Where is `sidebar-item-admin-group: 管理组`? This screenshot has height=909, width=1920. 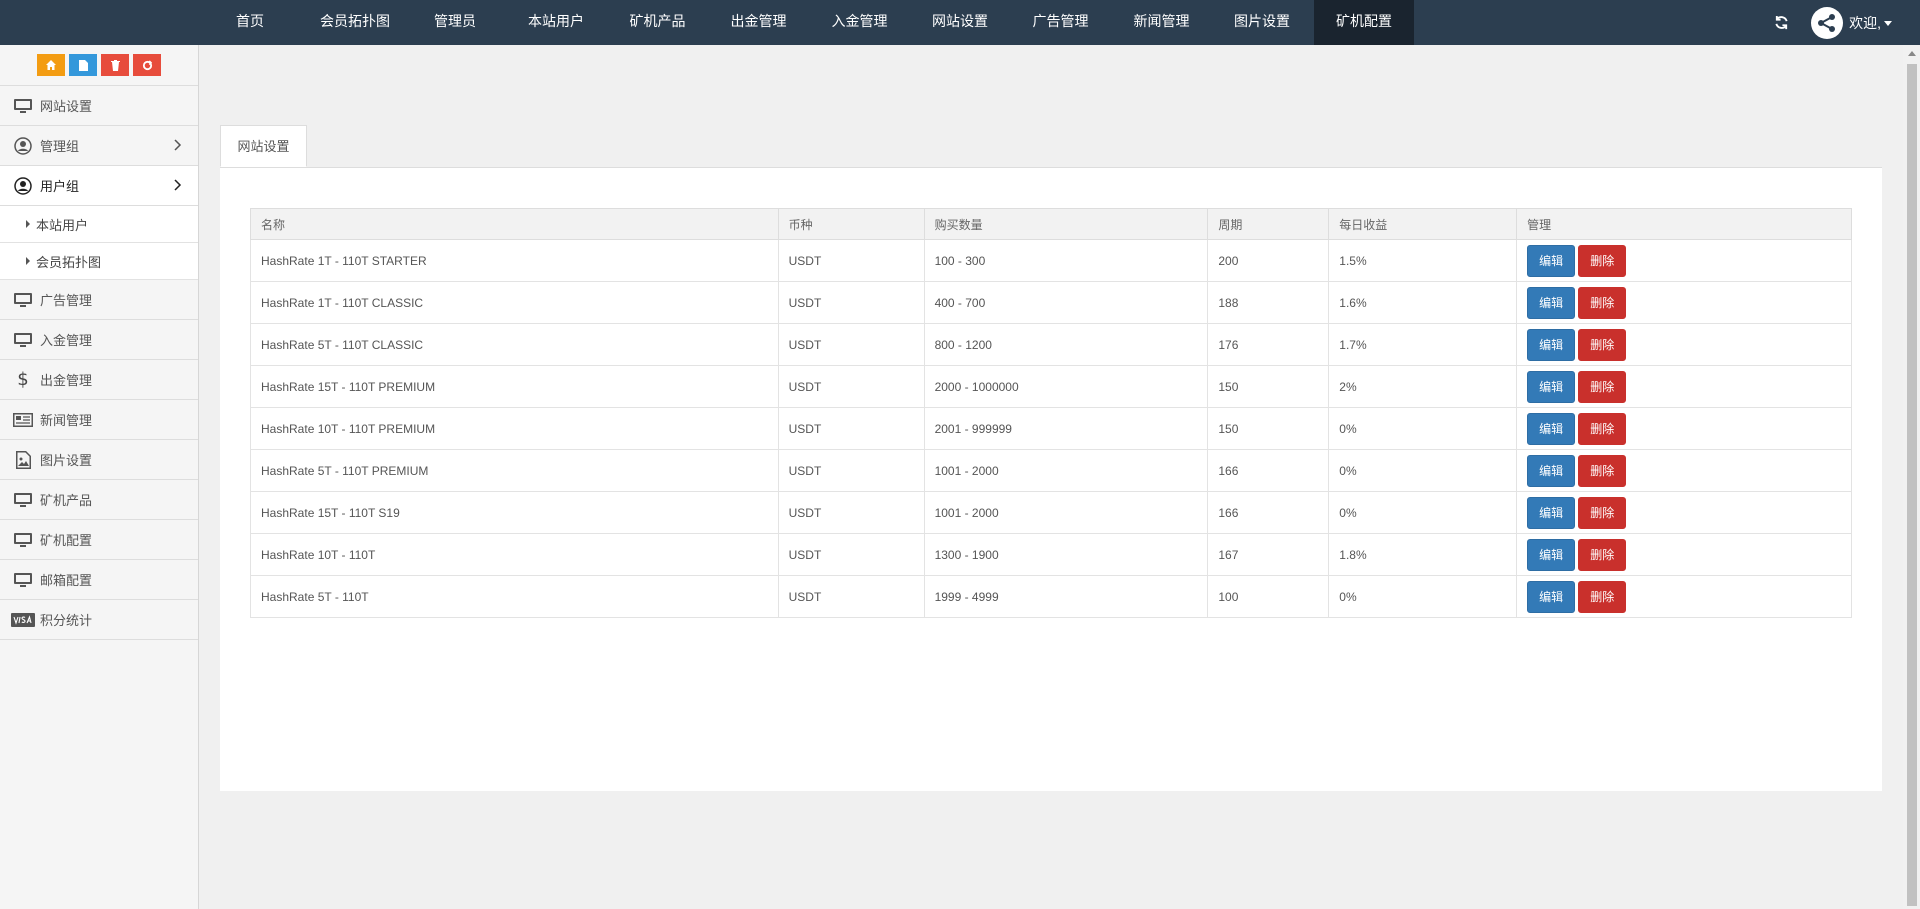
sidebar-item-admin-group: 管理组 is located at coordinates (99, 146).